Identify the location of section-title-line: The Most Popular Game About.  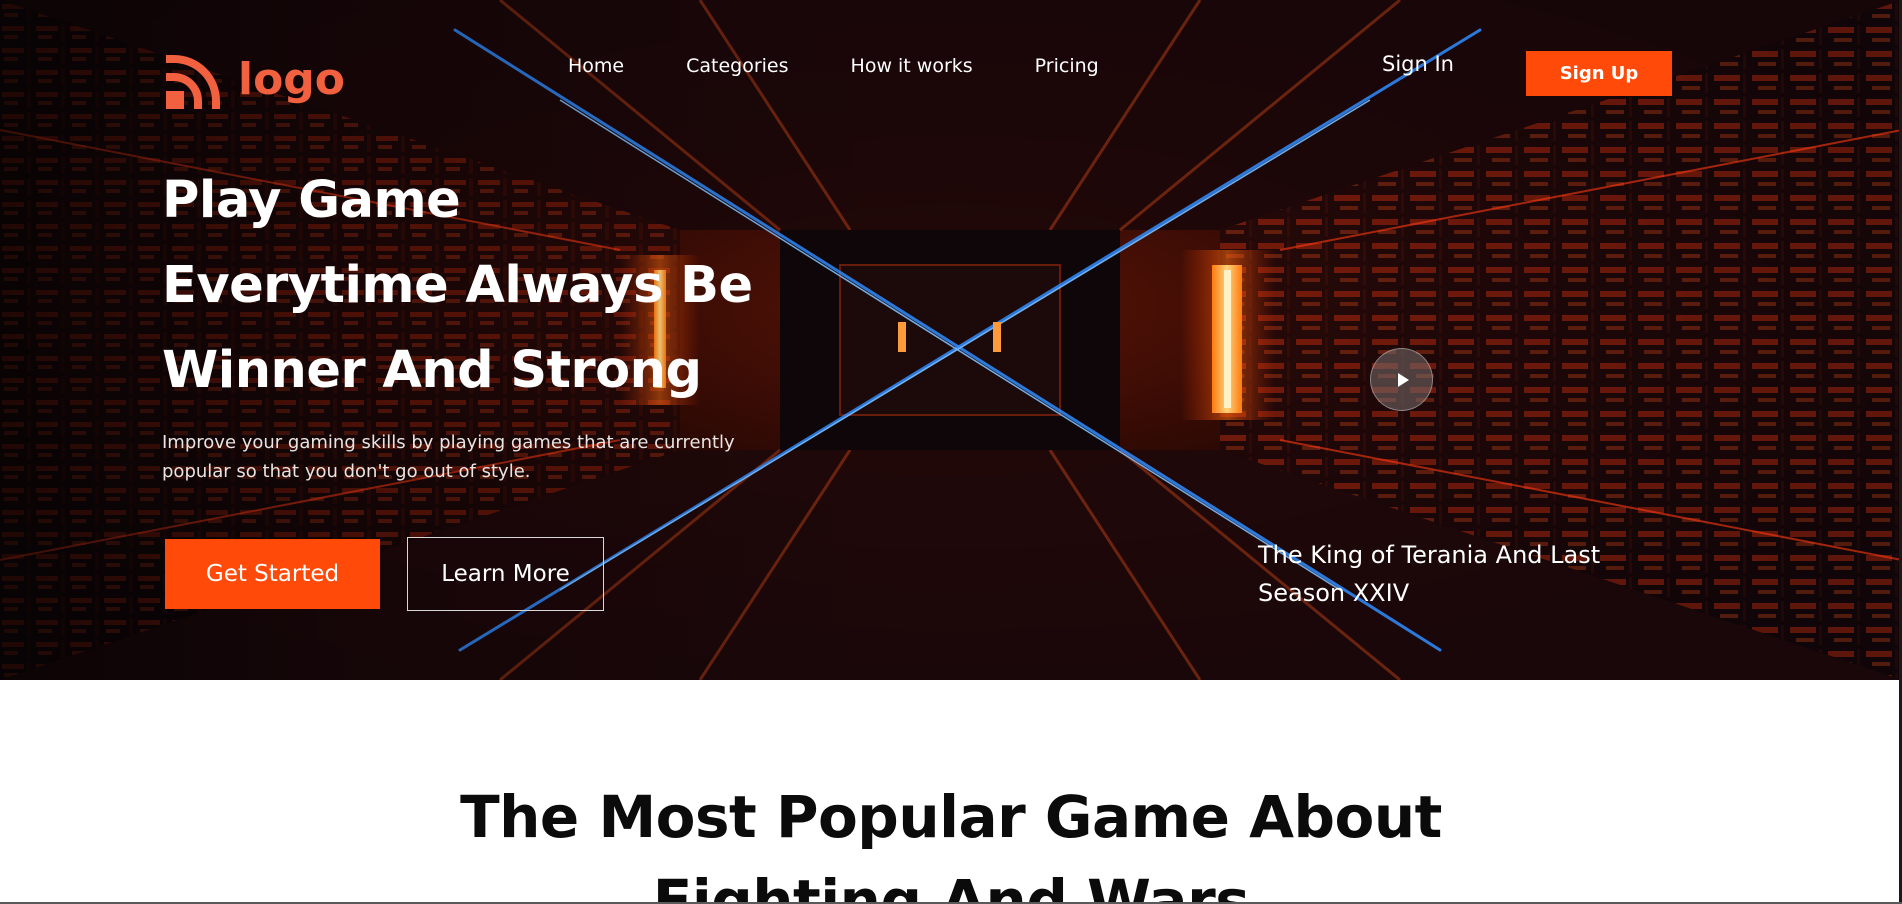
(951, 817).